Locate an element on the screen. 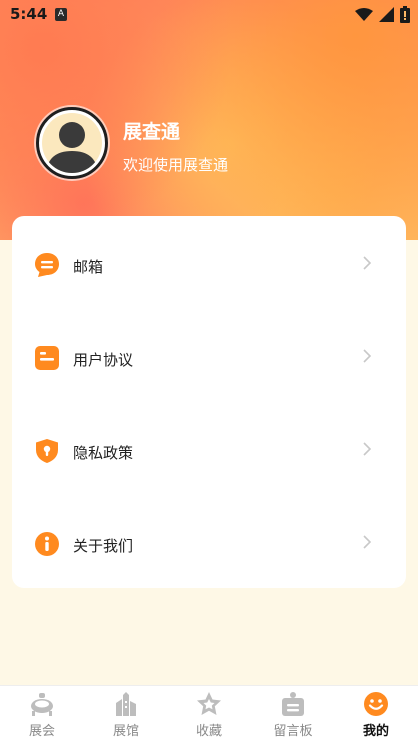 The width and height of the screenshot is (418, 744). menu-item-user-agreement: 用户协议 is located at coordinates (209, 357).